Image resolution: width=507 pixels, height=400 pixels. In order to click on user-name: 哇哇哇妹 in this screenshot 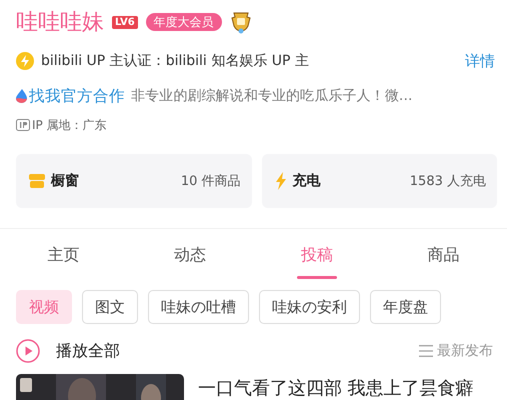, I will do `click(60, 23)`.